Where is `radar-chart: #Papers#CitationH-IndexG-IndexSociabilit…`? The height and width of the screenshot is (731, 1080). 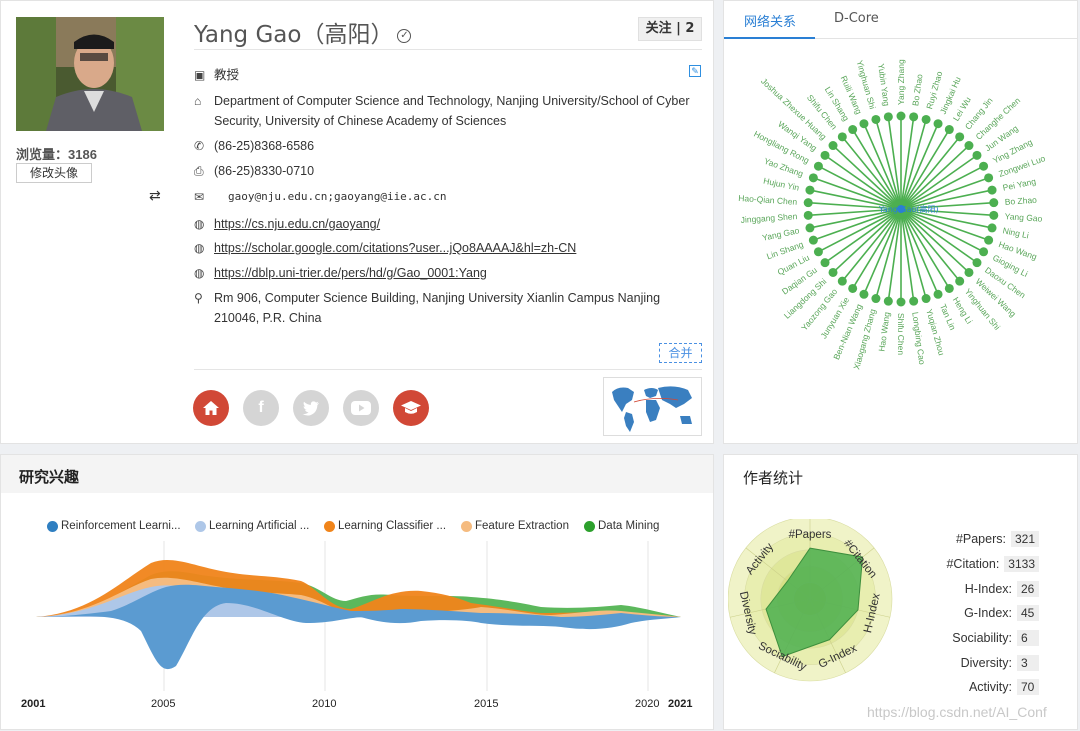
radar-chart: #Papers#CitationH-IndexG-IndexSociabilit… is located at coordinates (828, 619).